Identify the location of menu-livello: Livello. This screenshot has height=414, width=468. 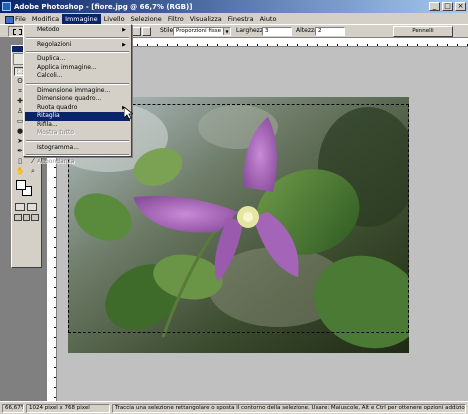
(114, 19).